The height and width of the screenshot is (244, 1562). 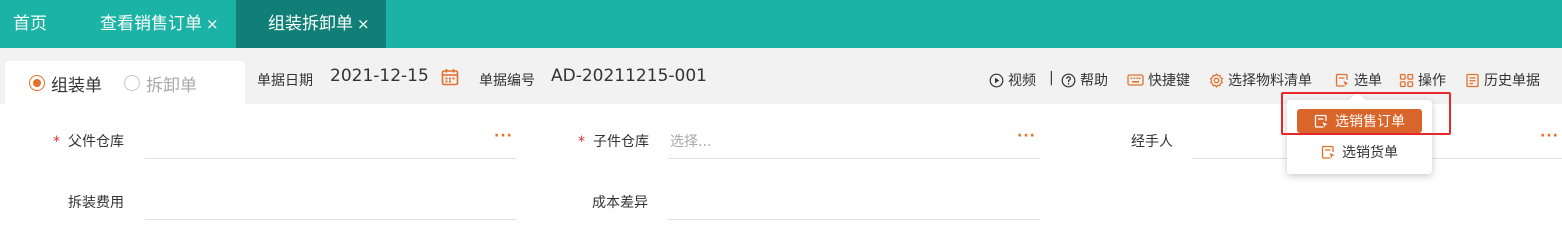 I want to click on handler-label: 经手人, so click(x=1152, y=142).